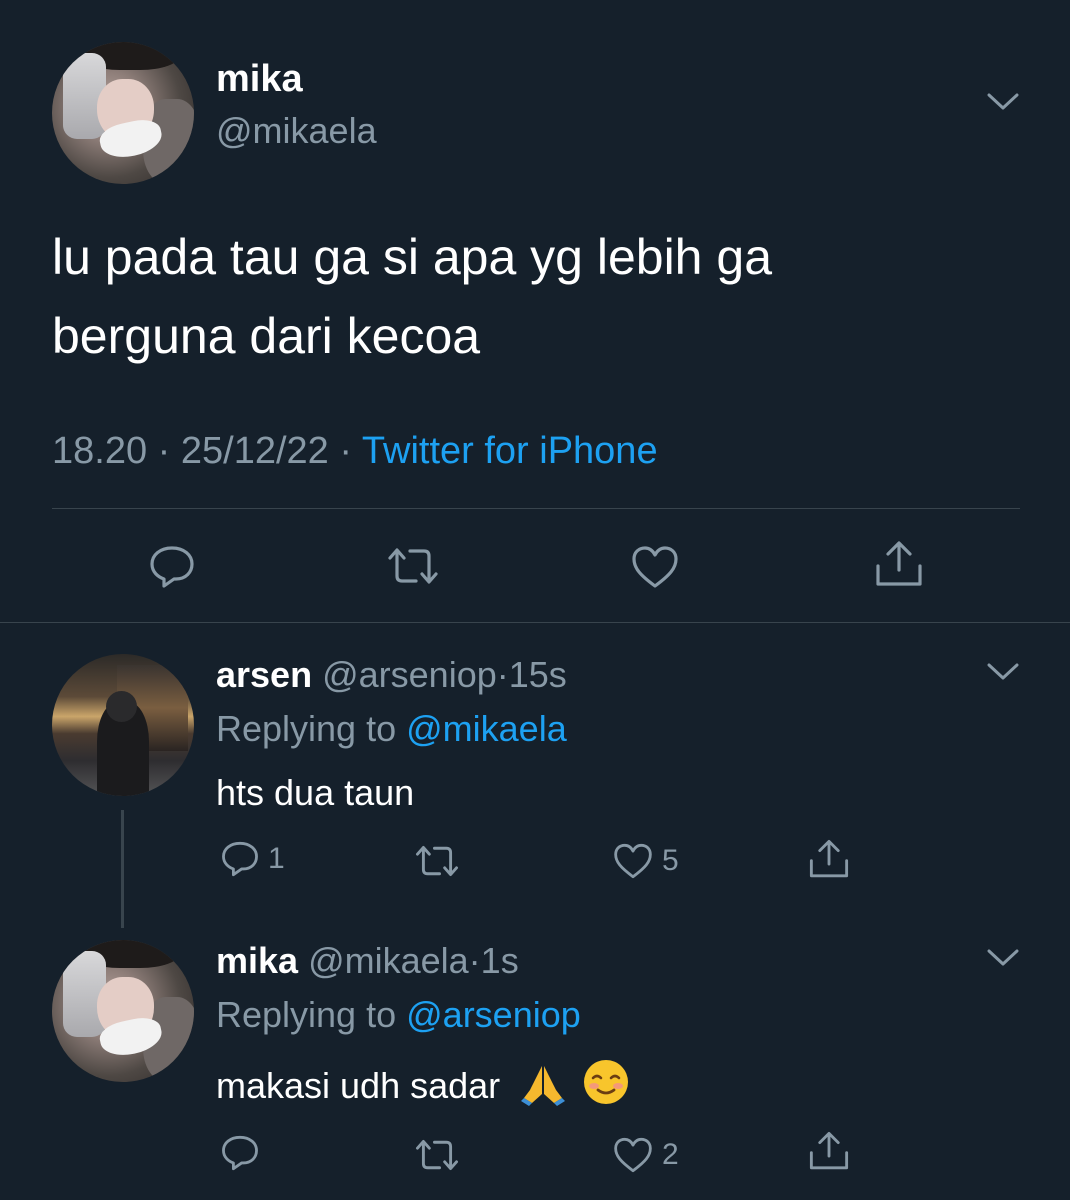  What do you see at coordinates (500, 960) in the screenshot?
I see `timestamp: 1s` at bounding box center [500, 960].